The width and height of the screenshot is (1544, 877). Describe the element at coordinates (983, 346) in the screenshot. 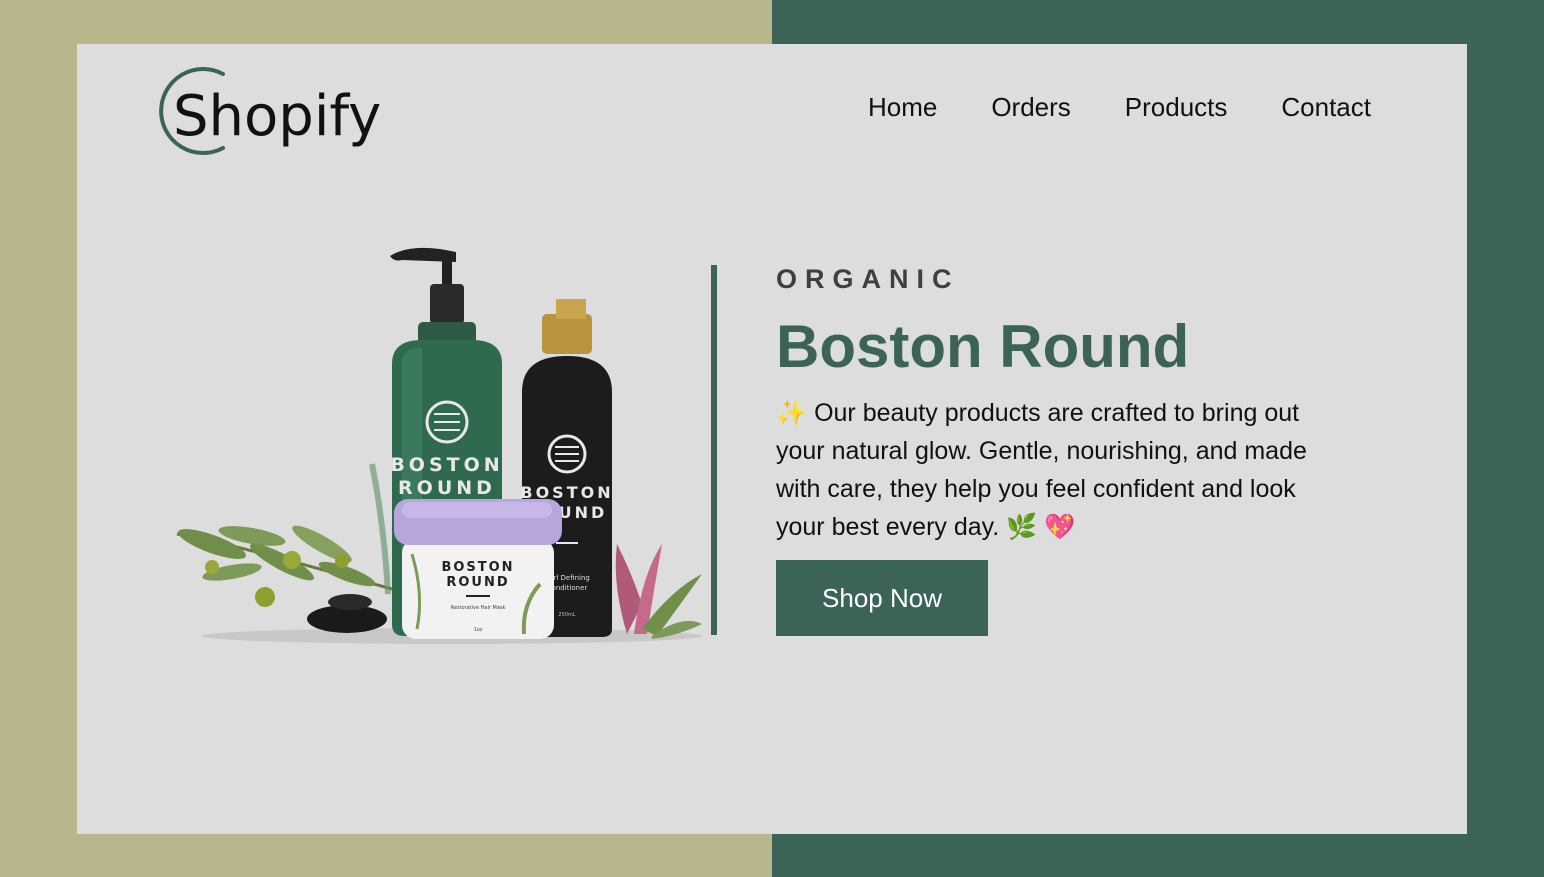

I see `hero-title: Boston Round` at that location.